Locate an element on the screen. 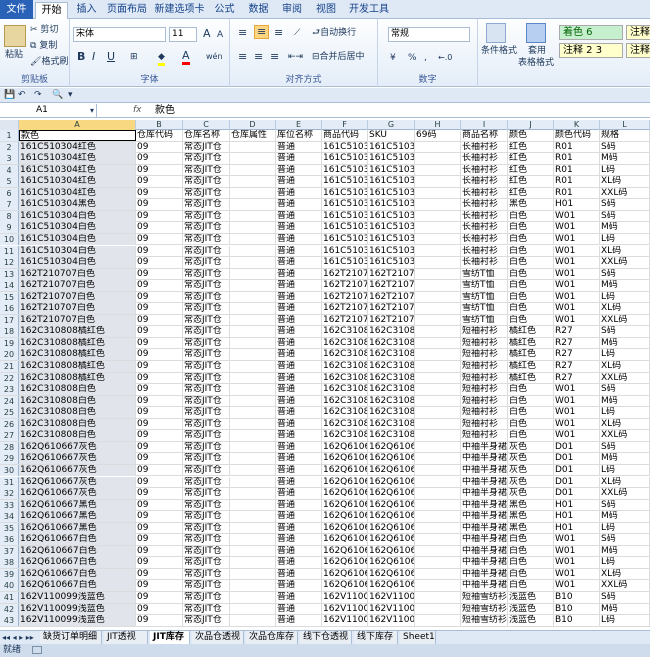 Image resolution: width=650 pixels, height=657 pixels. table-cell: 162T210707W01XL is located at coordinates (391, 309).